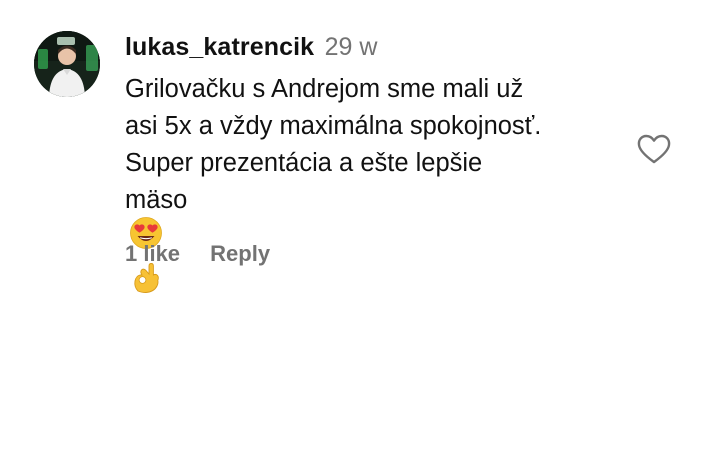 This screenshot has width=705, height=450. I want to click on comment-text-line: Grilovačku s Andrejom sme mali už, so click(324, 89).